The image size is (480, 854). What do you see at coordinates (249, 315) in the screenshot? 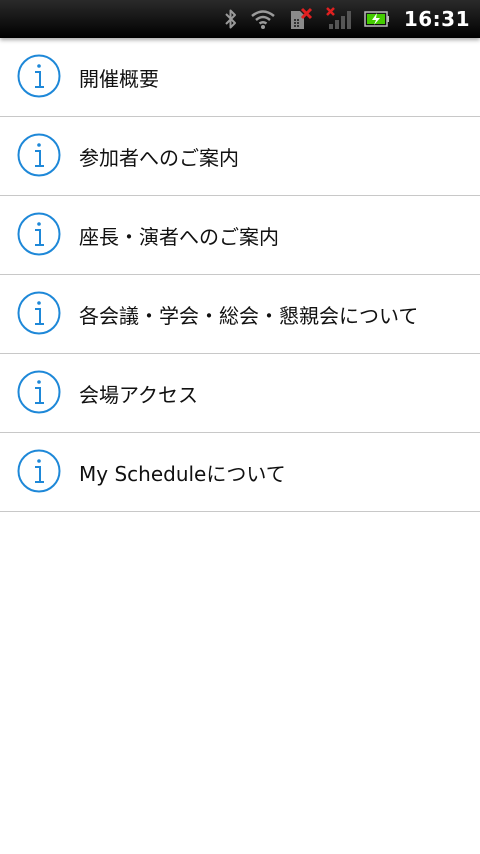
I see `list-item-label: 各会議・学会・総会・懇親会について` at bounding box center [249, 315].